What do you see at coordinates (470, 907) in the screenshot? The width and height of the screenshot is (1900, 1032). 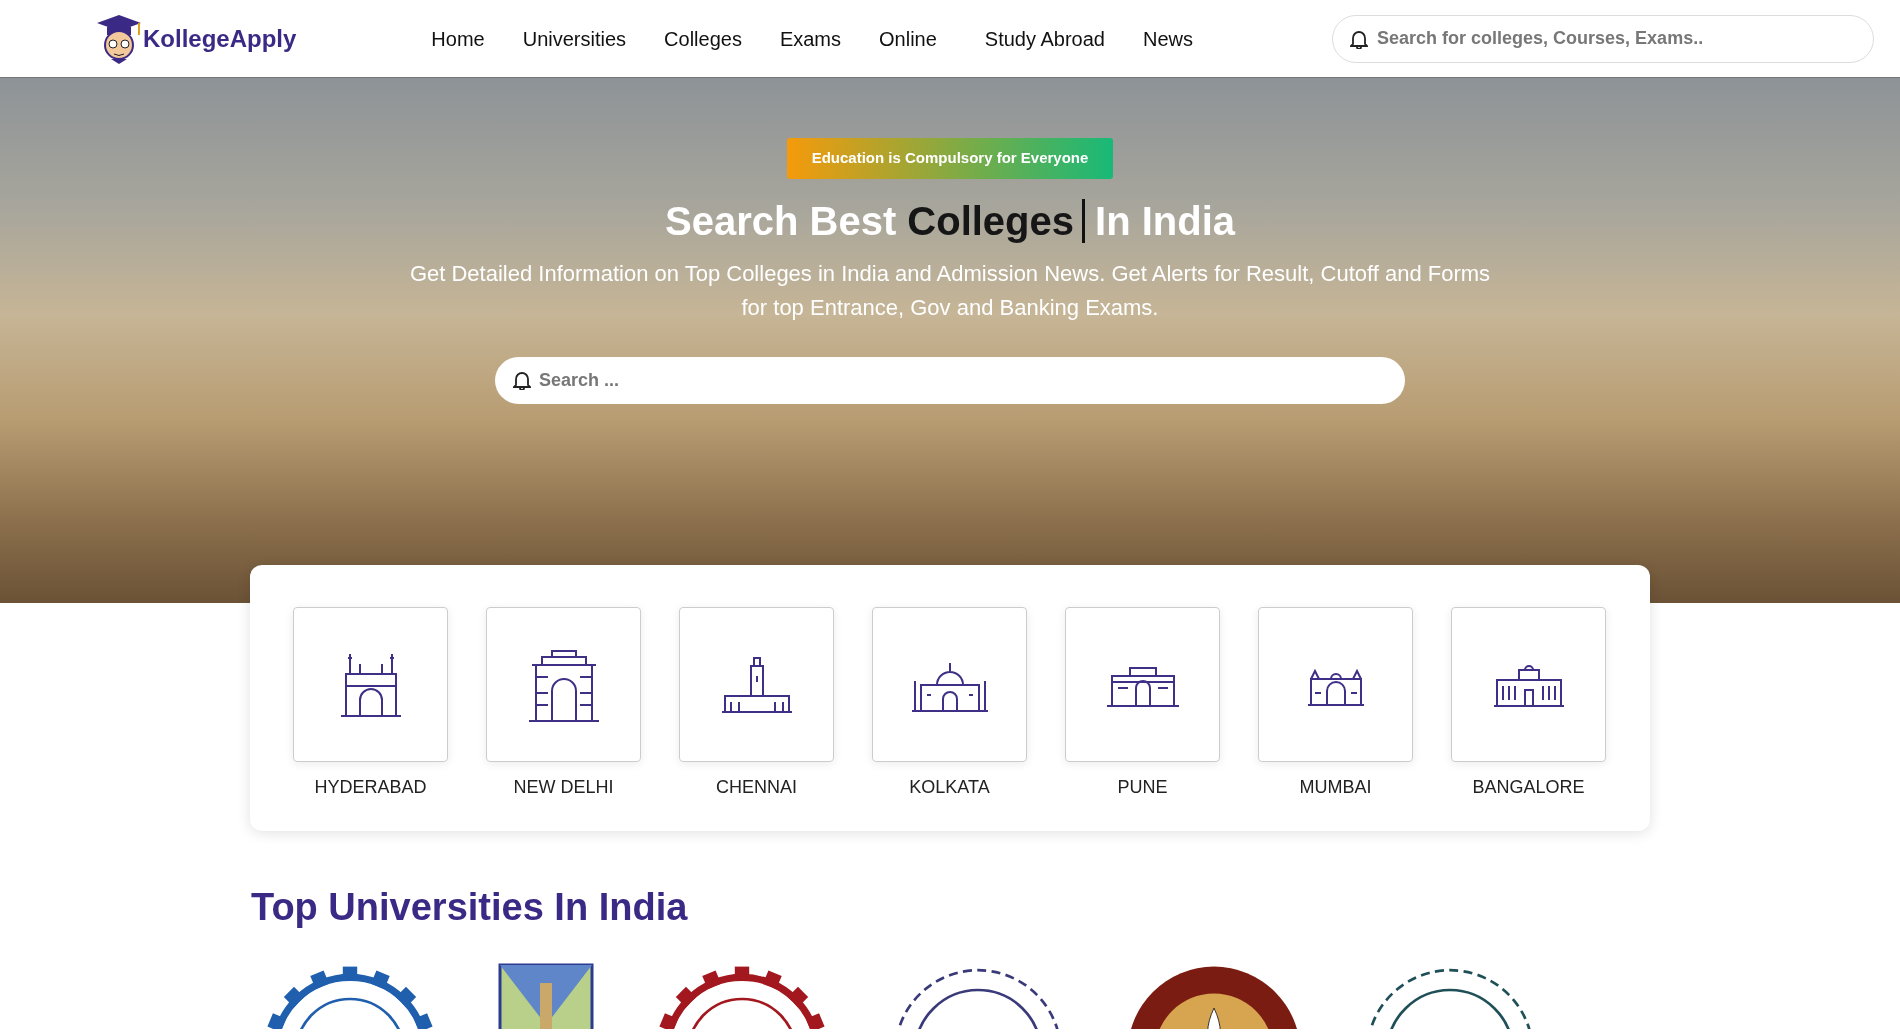 I see `section-heading: Top Universities In India` at bounding box center [470, 907].